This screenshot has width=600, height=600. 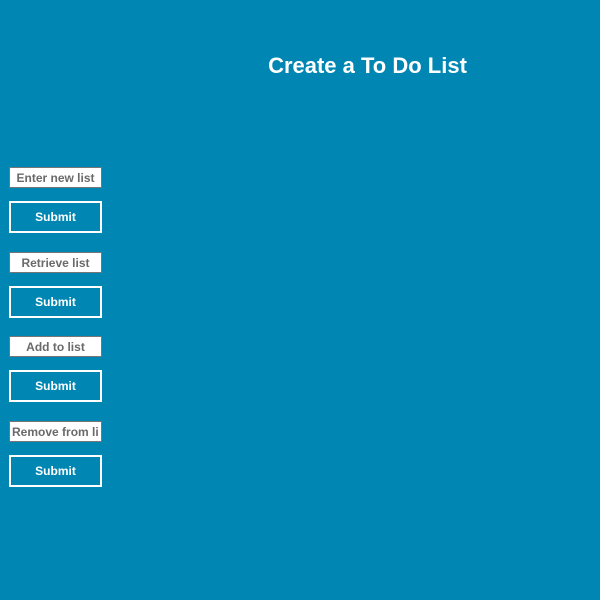 I want to click on retrieve-list-submit-button: Submit, so click(x=55, y=302).